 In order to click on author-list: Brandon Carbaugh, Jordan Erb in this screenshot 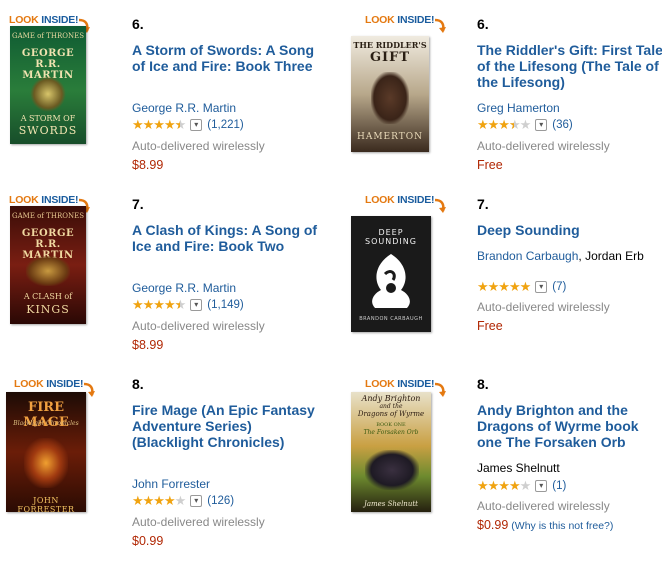, I will do `click(560, 256)`.